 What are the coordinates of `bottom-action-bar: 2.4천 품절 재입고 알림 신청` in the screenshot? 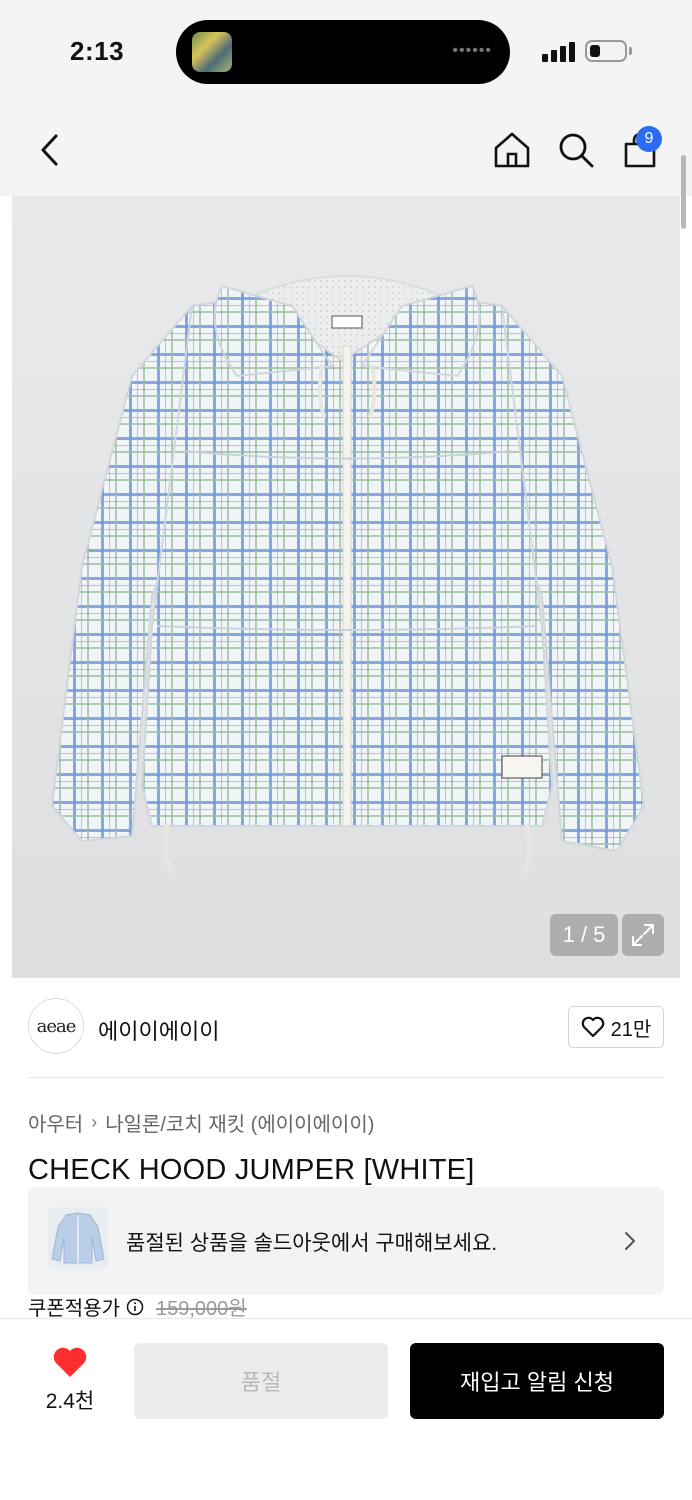 It's located at (346, 1409).